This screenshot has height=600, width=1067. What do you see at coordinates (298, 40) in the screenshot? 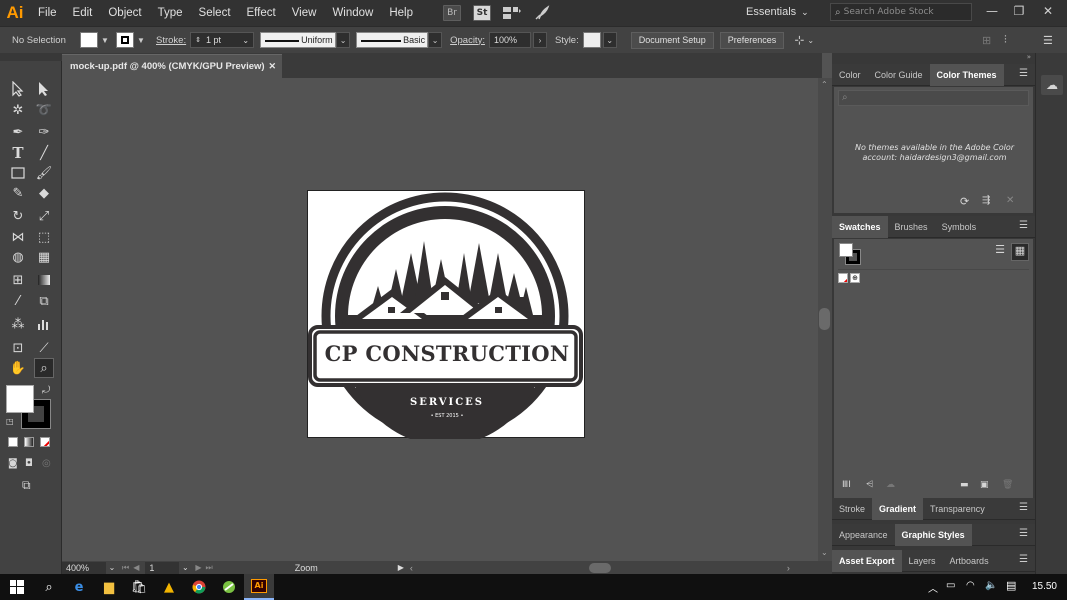
I see `stroke-profile-dropdown: Uniform` at bounding box center [298, 40].